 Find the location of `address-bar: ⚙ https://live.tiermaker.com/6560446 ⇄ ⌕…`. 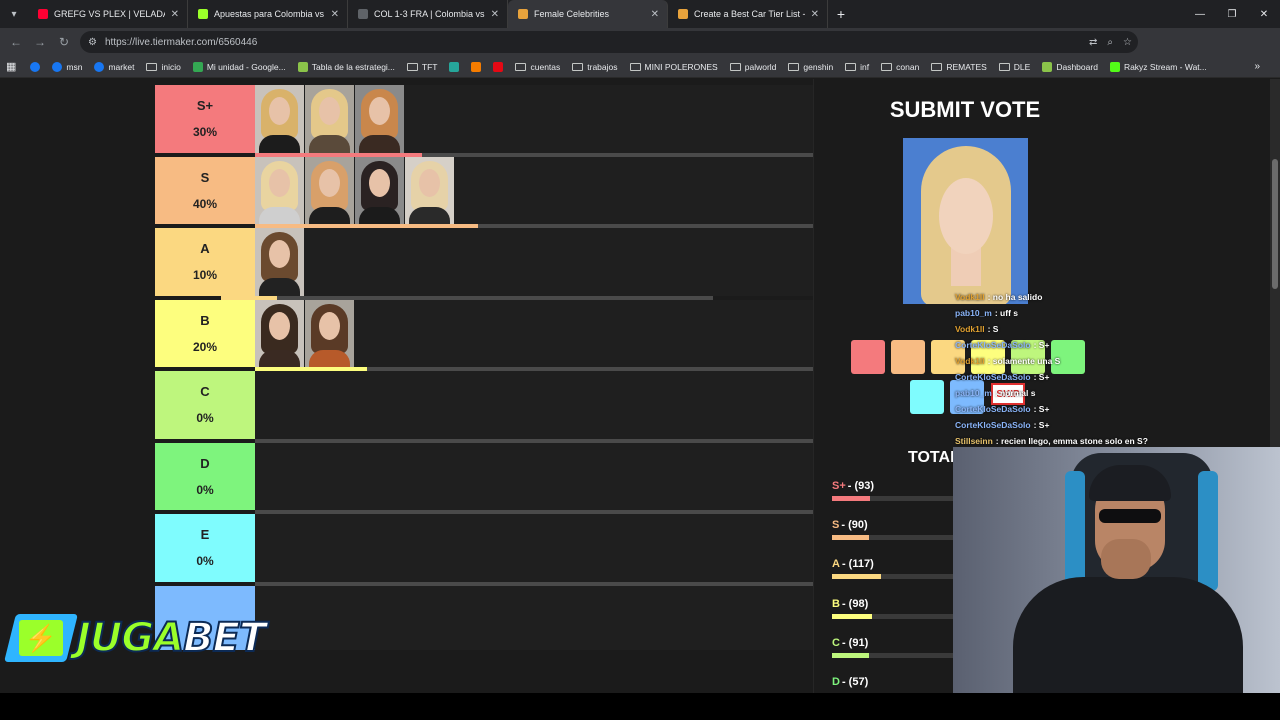

address-bar: ⚙ https://live.tiermaker.com/6560446 ⇄ ⌕… is located at coordinates (609, 42).